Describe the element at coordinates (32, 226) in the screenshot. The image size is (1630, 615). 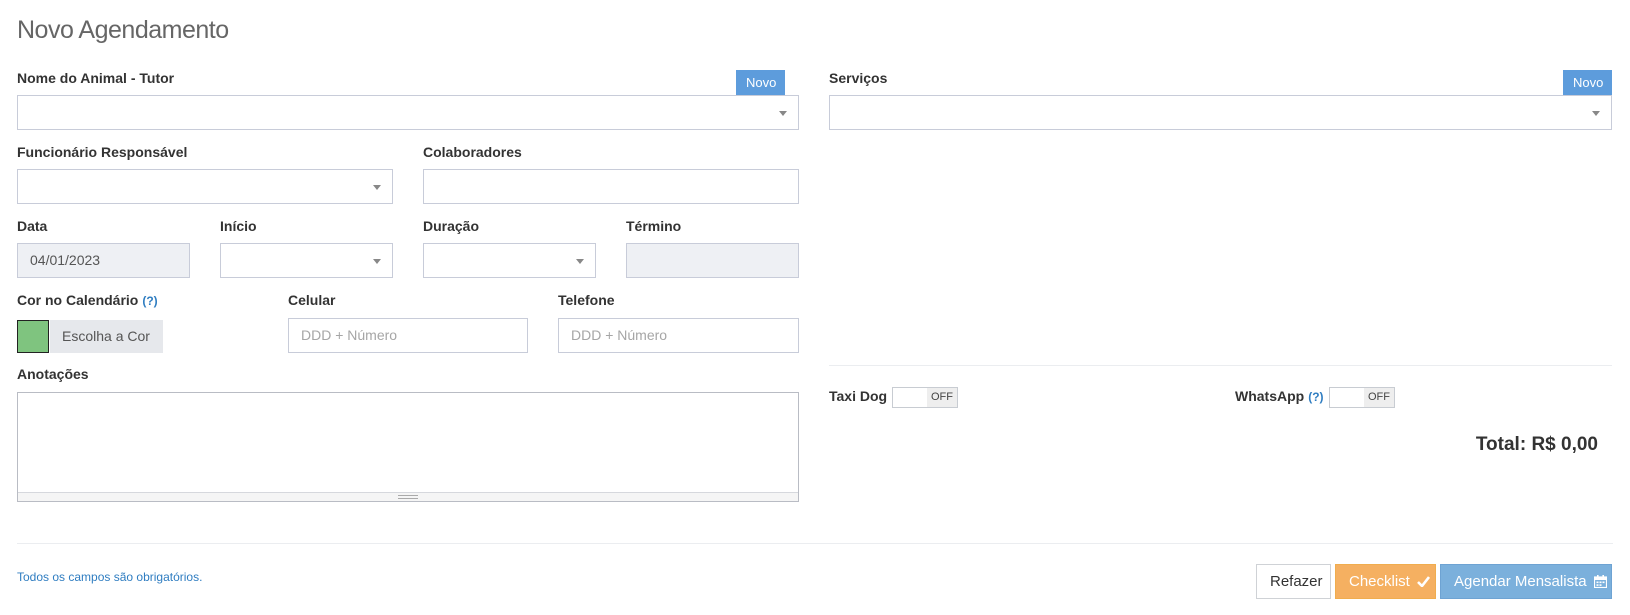
I see `data-label: Data` at that location.